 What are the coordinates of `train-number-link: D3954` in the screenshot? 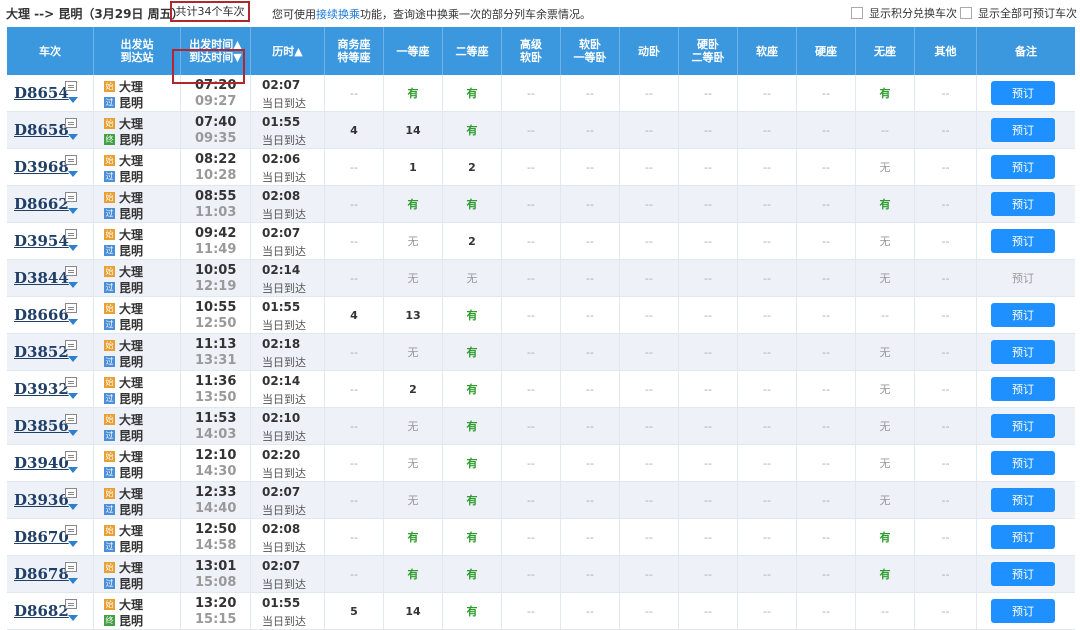 It's located at (41, 241).